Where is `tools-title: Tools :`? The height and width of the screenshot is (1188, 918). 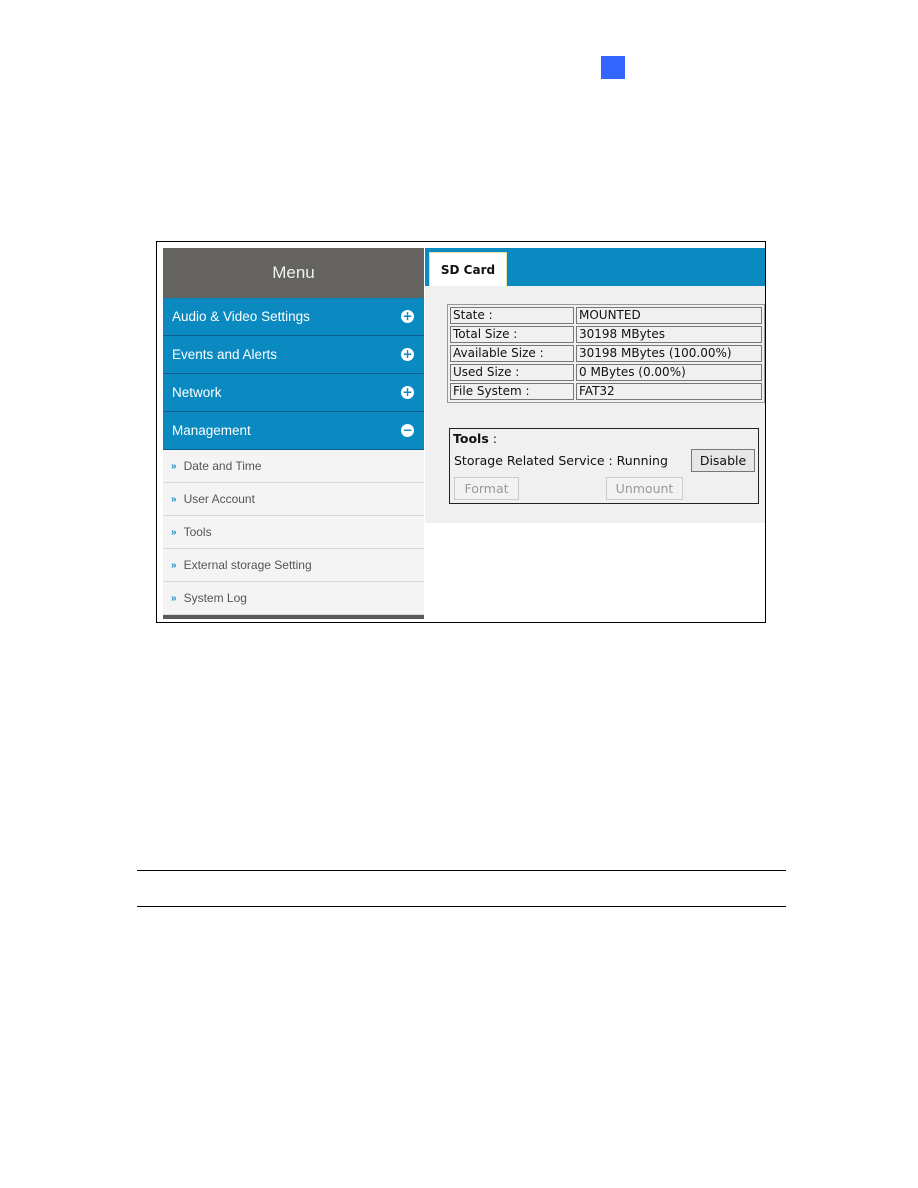
tools-title: Tools : is located at coordinates (475, 438).